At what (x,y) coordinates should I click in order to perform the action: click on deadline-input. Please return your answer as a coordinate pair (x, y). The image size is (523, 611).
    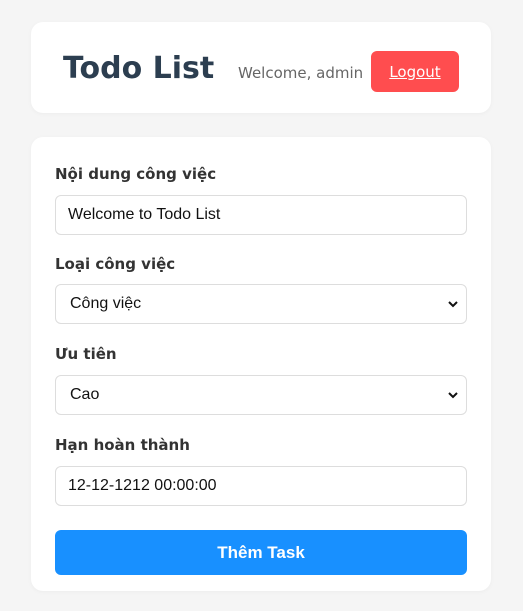
    Looking at the image, I should click on (261, 486).